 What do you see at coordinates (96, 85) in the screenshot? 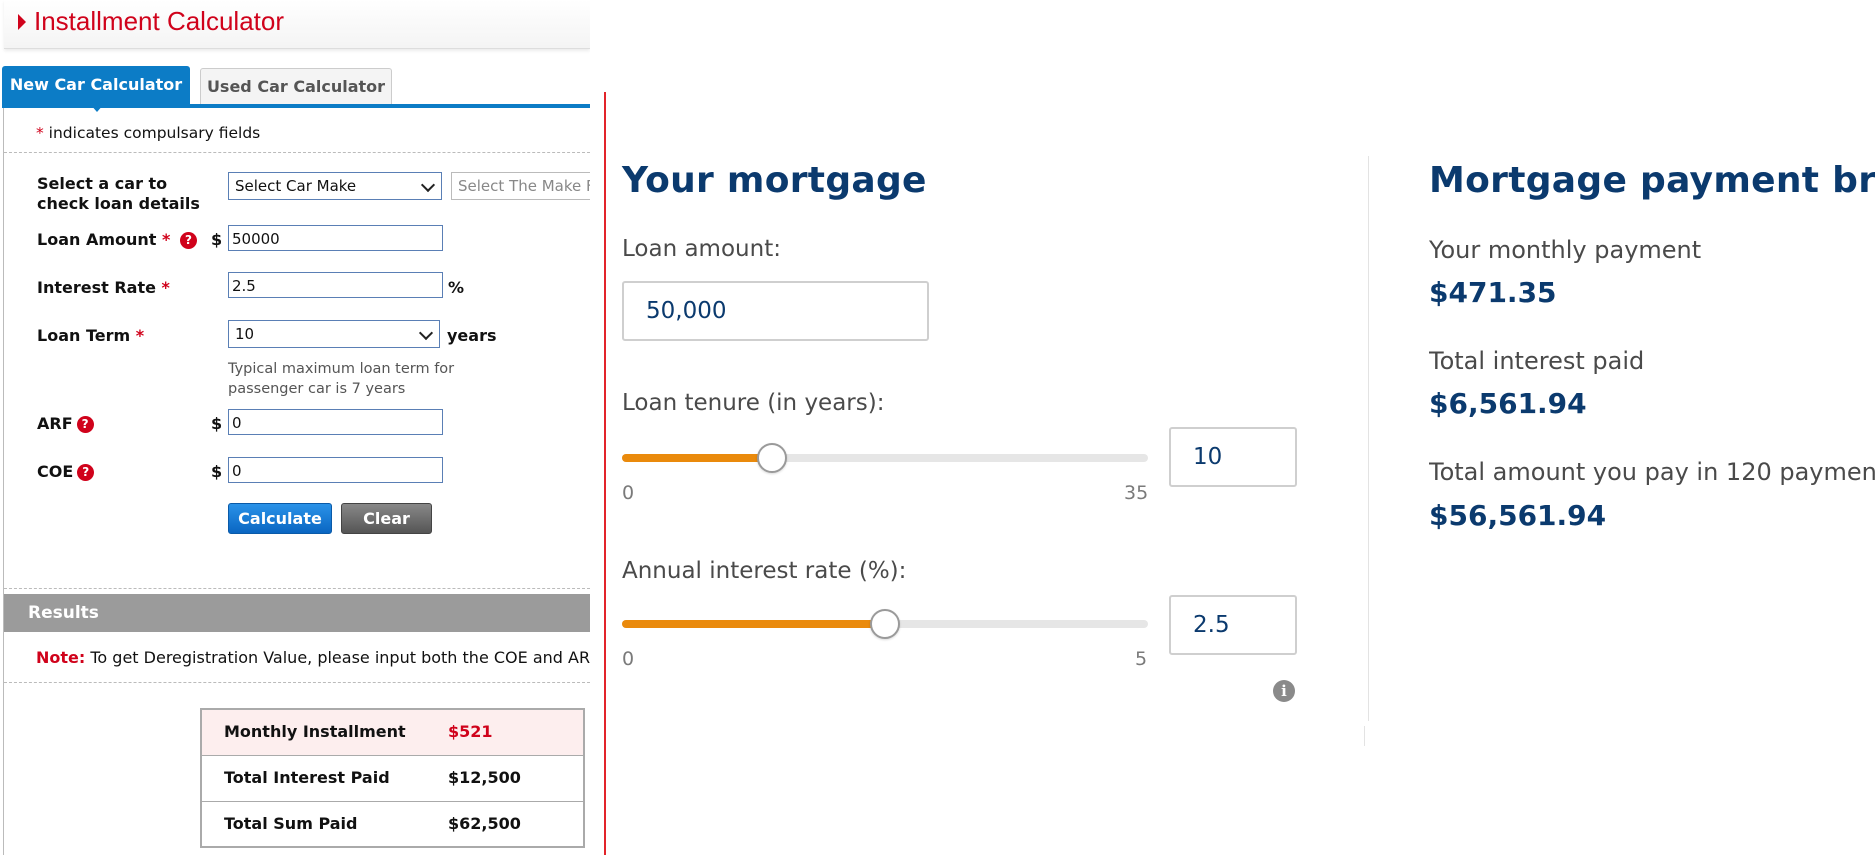
I see `tab-new-car-calculator: New Car Calculator` at bounding box center [96, 85].